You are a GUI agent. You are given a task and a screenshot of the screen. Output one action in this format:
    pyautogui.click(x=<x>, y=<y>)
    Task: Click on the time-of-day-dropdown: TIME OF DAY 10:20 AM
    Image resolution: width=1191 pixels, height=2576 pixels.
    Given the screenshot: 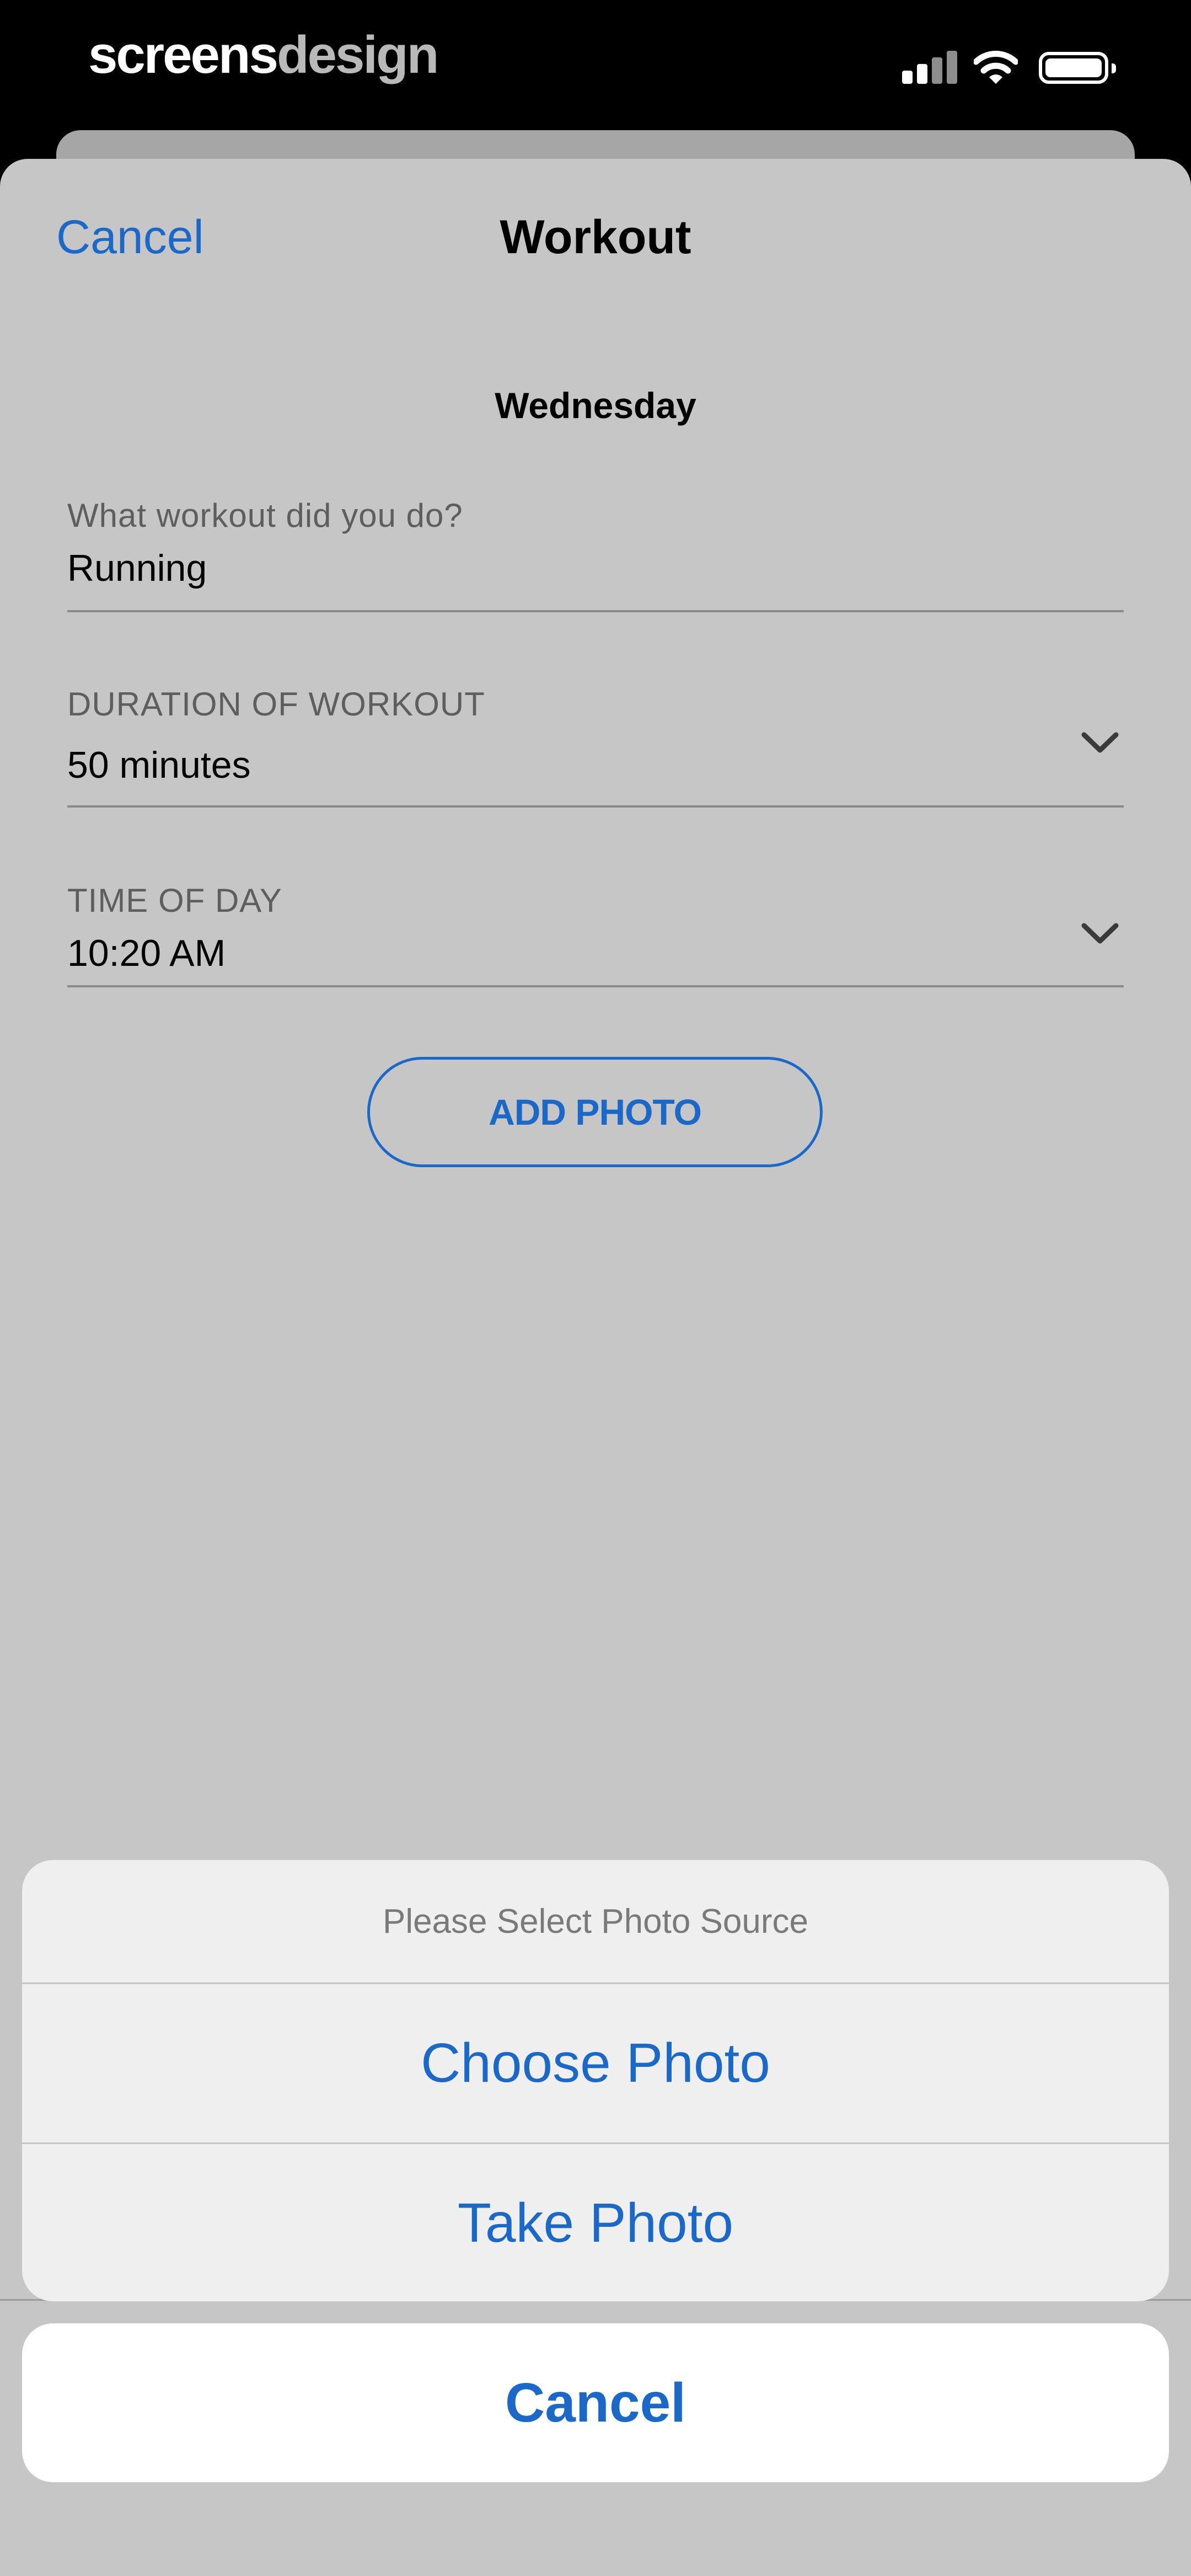 What is the action you would take?
    pyautogui.click(x=595, y=931)
    